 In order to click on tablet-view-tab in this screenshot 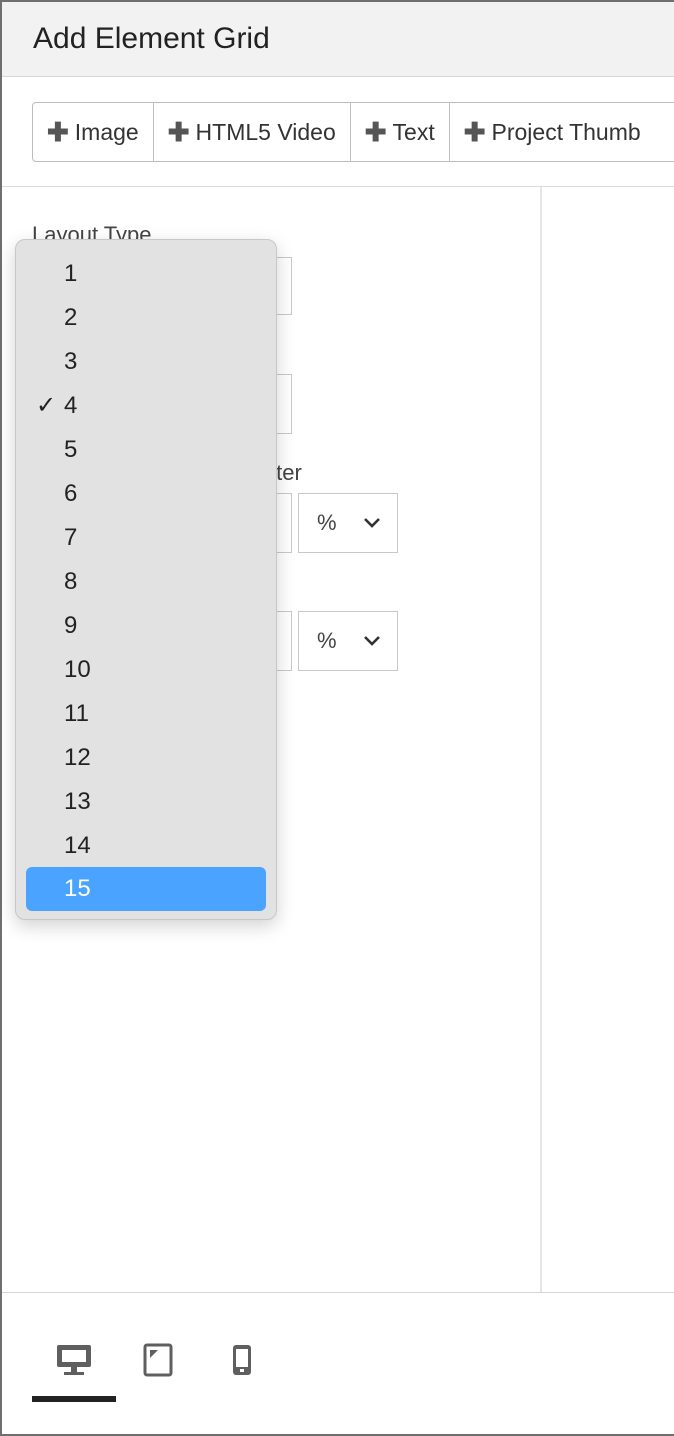, I will do `click(158, 1360)`.